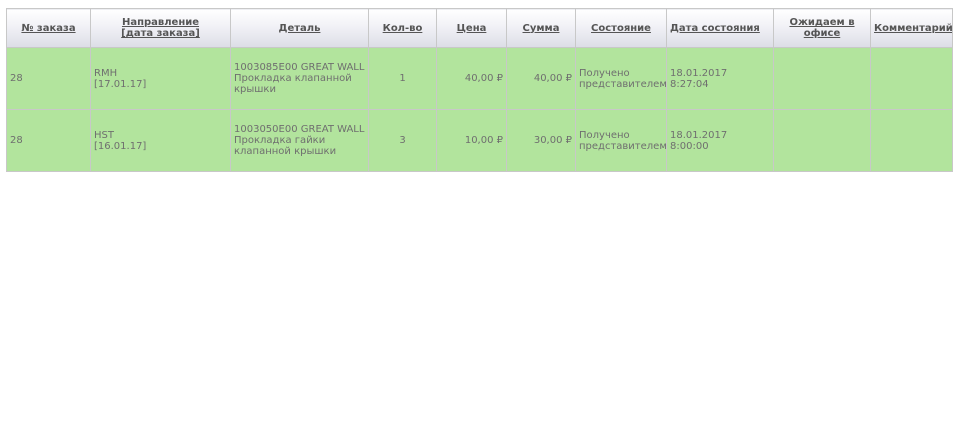  Describe the element at coordinates (471, 140) in the screenshot. I see `price-cell: 10,00 ₽` at that location.